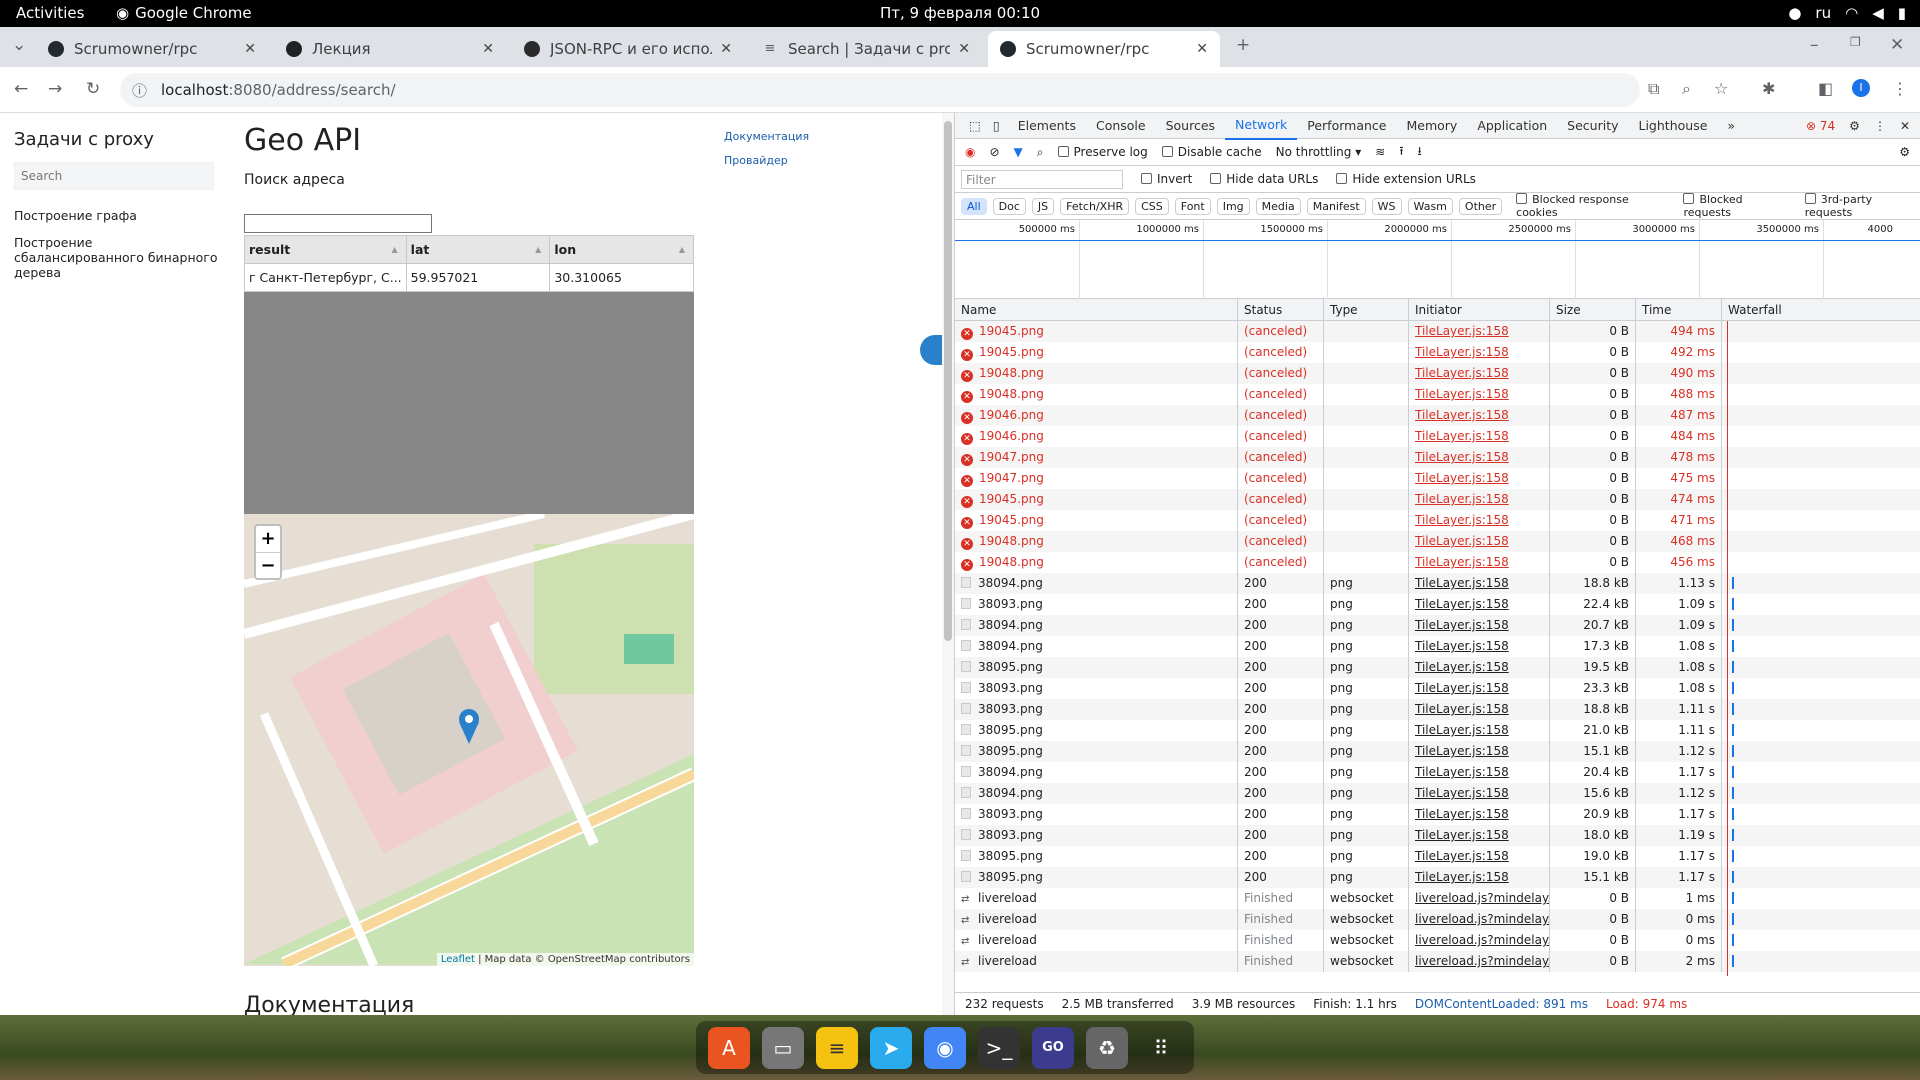  I want to click on search-icon: ⌕, so click(1040, 152).